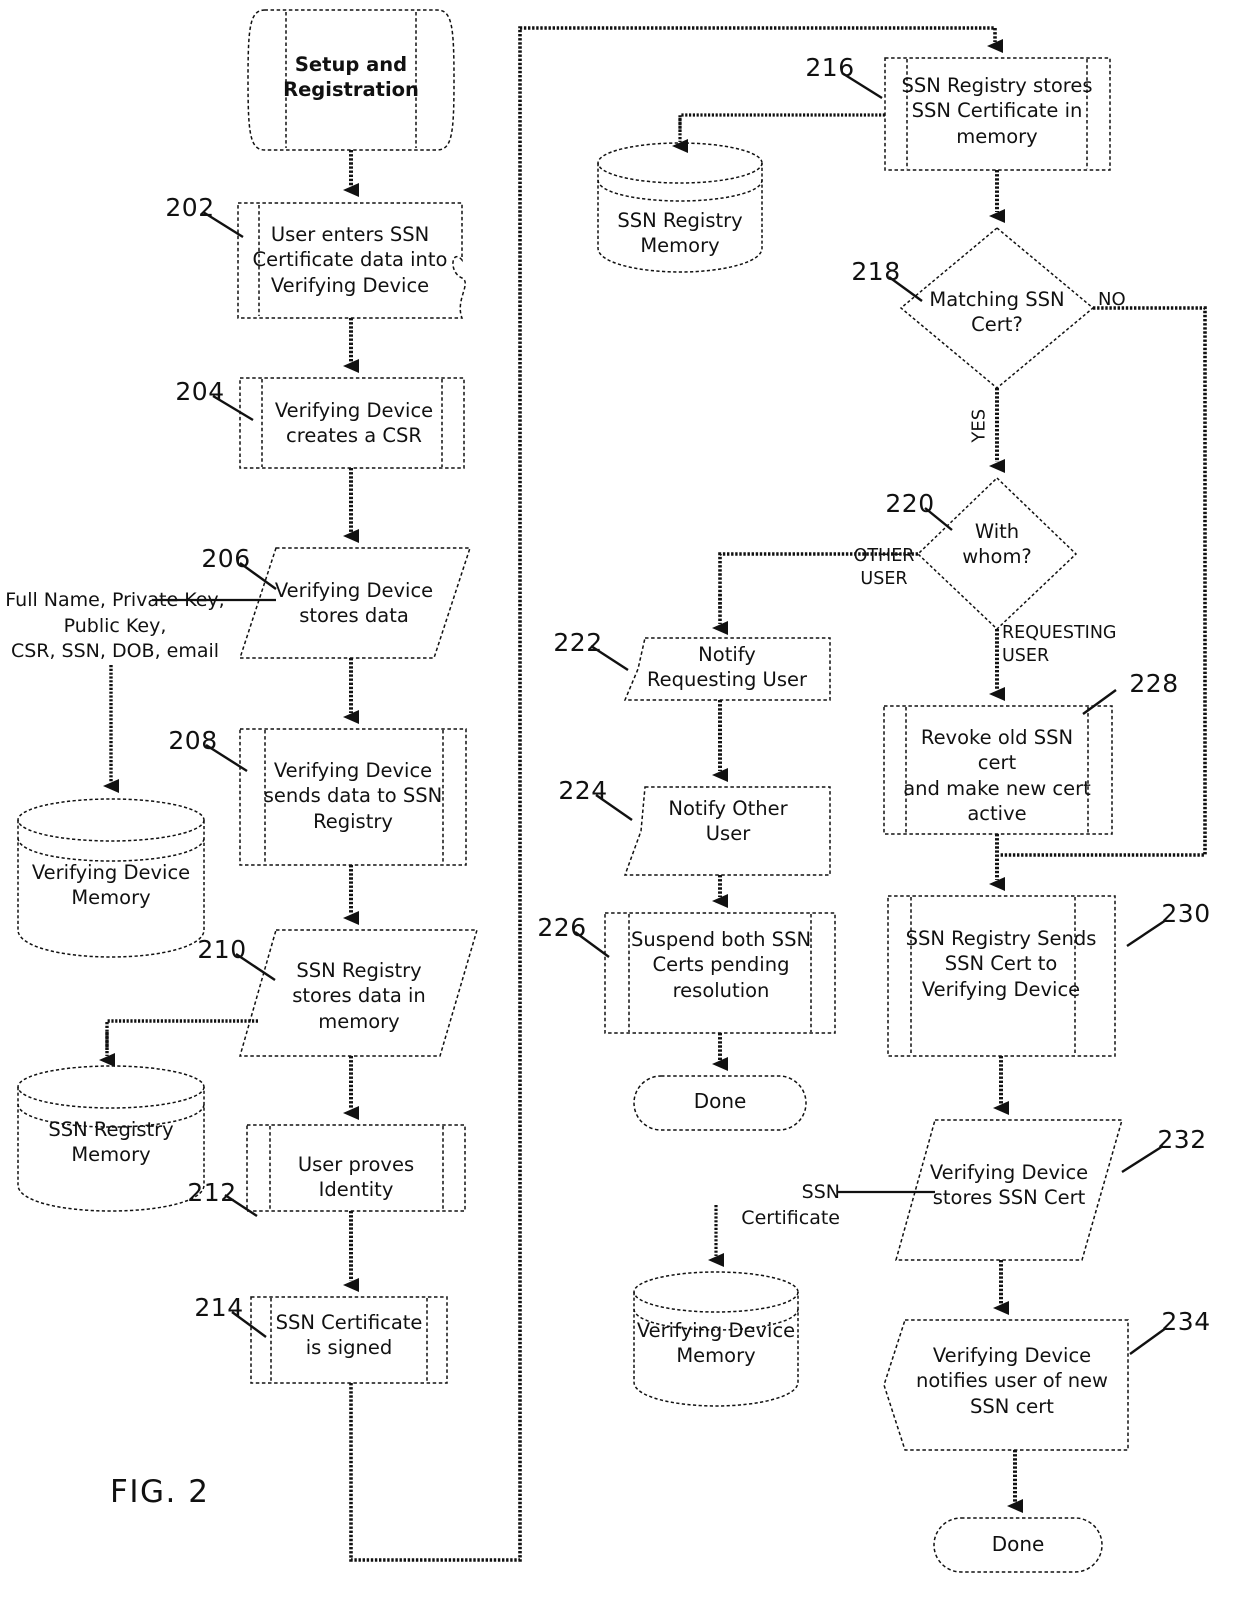  What do you see at coordinates (351, 260) in the screenshot?
I see `step-202-shape` at bounding box center [351, 260].